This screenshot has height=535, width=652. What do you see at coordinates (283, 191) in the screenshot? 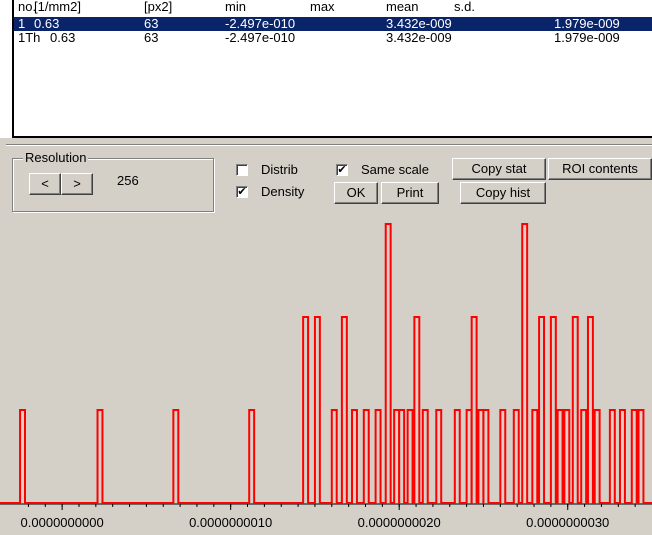
I see `density-label: Density` at bounding box center [283, 191].